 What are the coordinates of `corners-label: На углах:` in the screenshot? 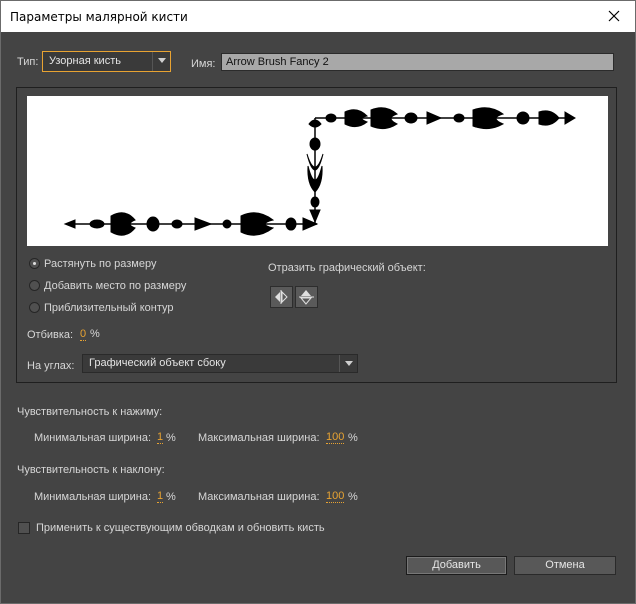 It's located at (51, 366).